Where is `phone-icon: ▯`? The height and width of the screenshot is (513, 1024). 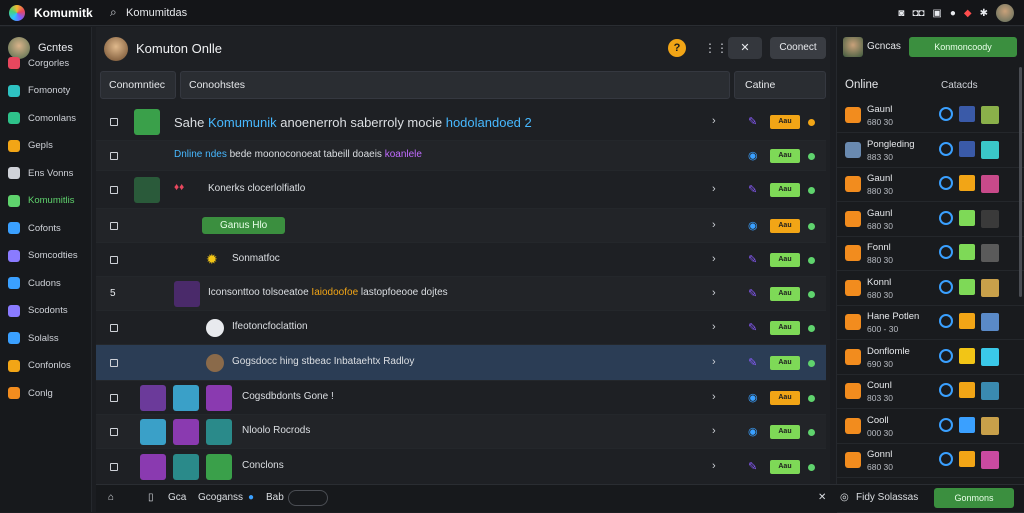
phone-icon: ▯ is located at coordinates (151, 497).